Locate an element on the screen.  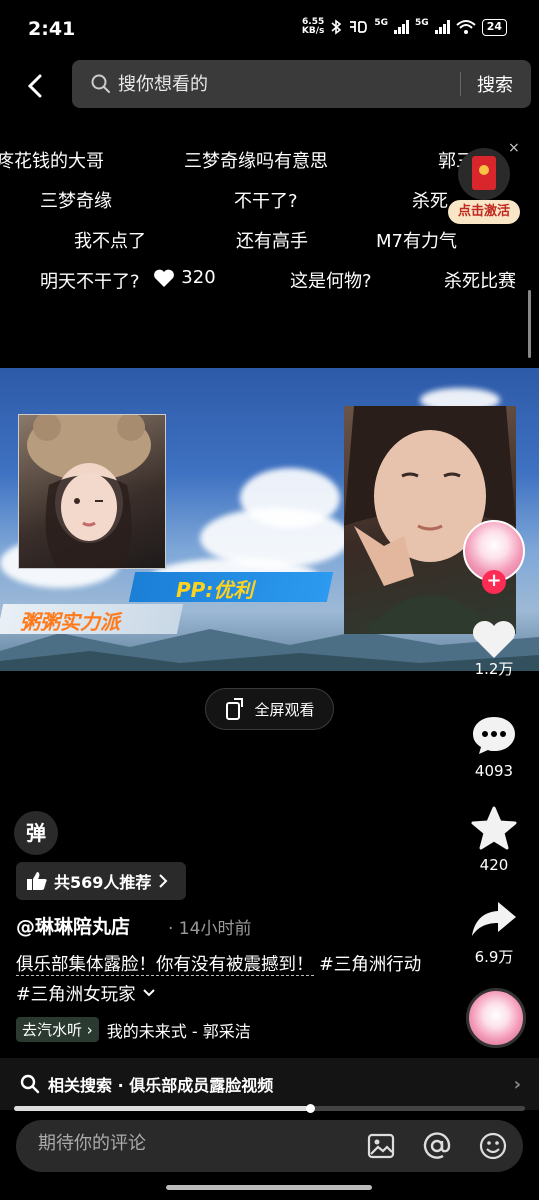
like-count: 1.2万 is located at coordinates (494, 669).